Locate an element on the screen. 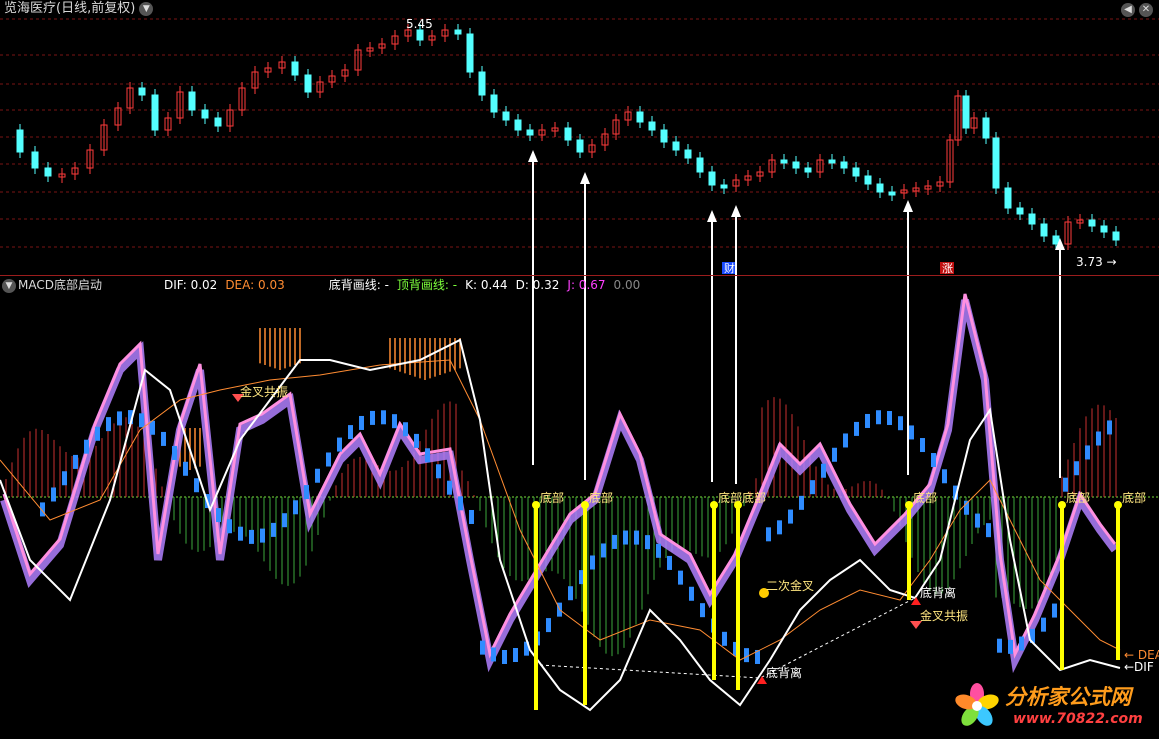 This screenshot has height=739, width=1159. j-value: J: 0.67 is located at coordinates (586, 285).